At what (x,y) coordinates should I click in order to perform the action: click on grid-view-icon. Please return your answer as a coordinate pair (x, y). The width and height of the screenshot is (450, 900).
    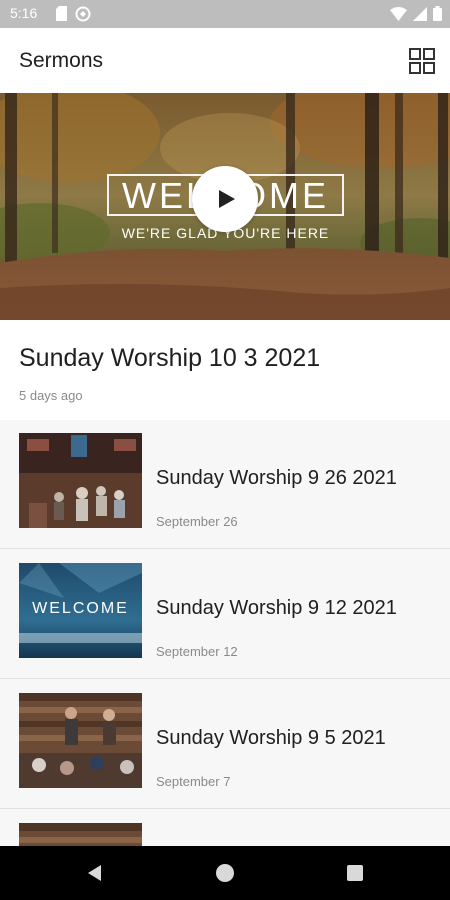
    Looking at the image, I should click on (422, 61).